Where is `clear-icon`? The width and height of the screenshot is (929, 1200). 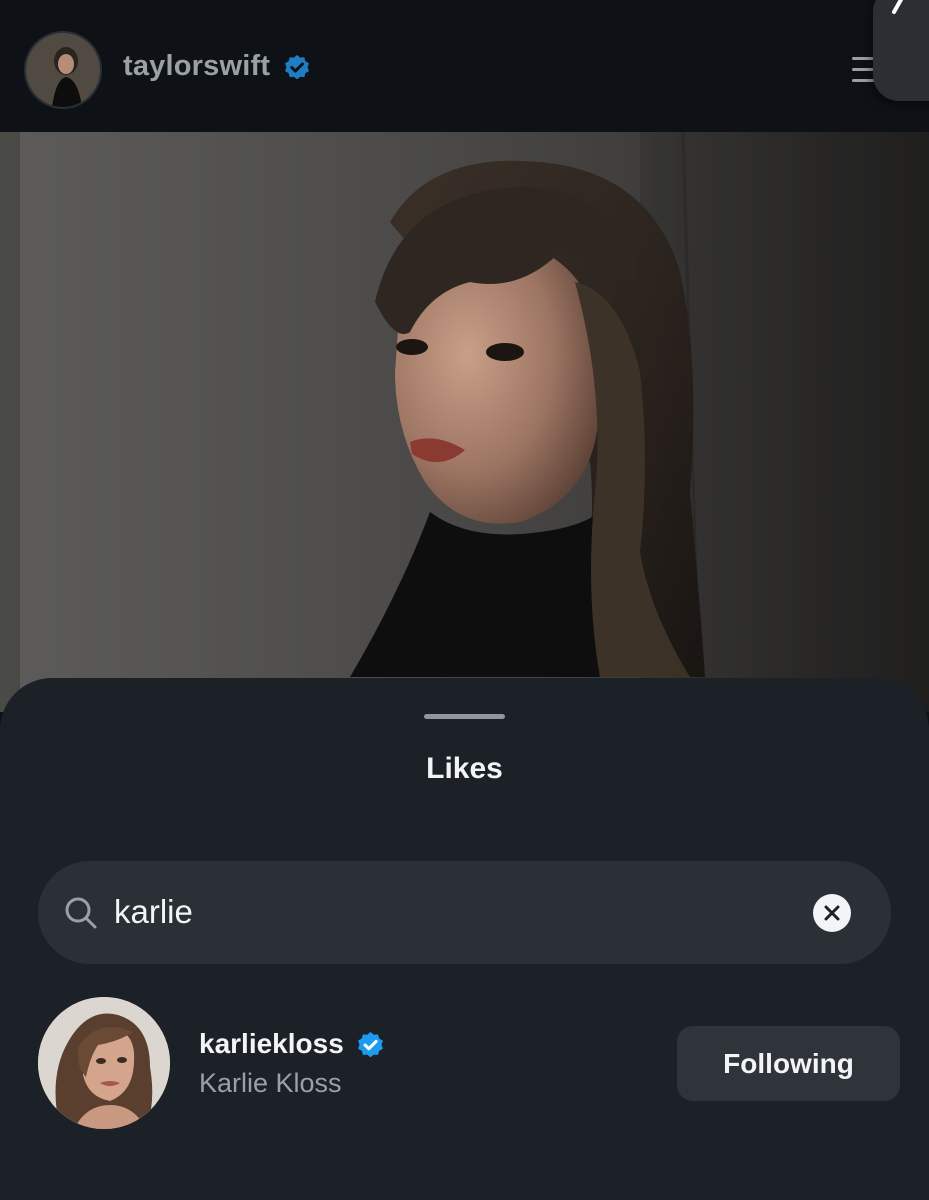 clear-icon is located at coordinates (832, 913).